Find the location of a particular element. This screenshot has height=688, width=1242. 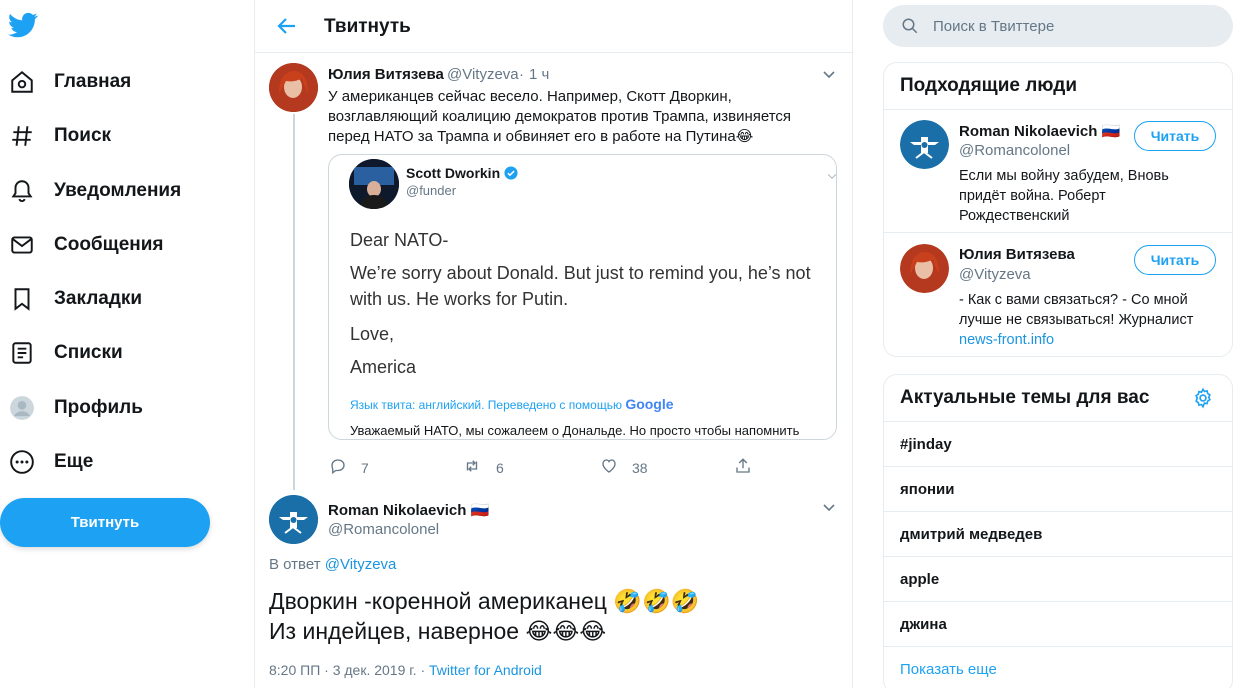

nav-home: Главная is located at coordinates (69, 82).